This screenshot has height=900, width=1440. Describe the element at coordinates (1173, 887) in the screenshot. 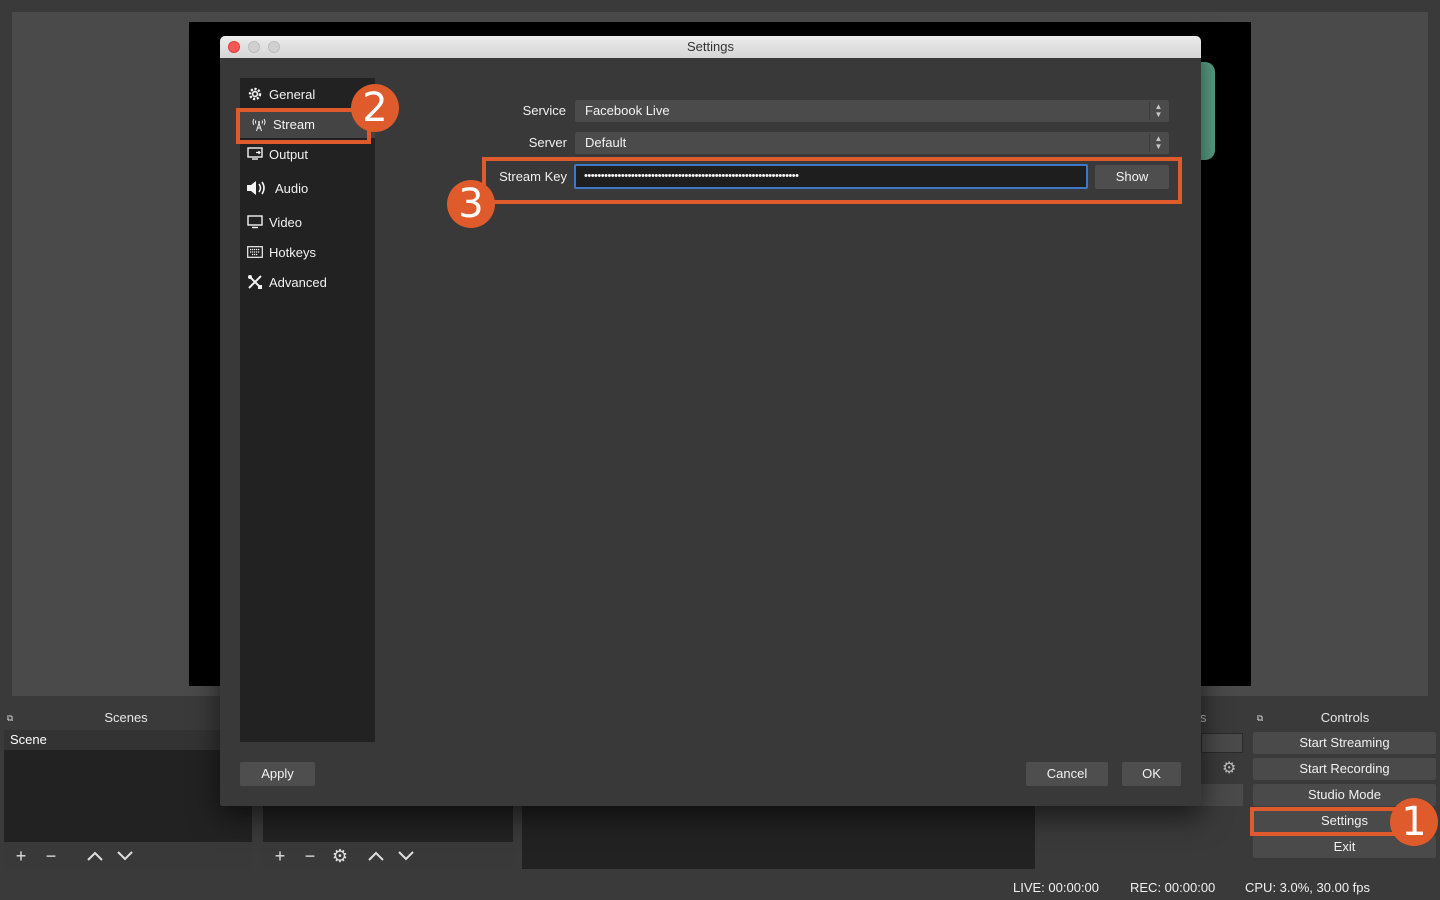

I see `rec-status: REC: 00:00:00` at that location.